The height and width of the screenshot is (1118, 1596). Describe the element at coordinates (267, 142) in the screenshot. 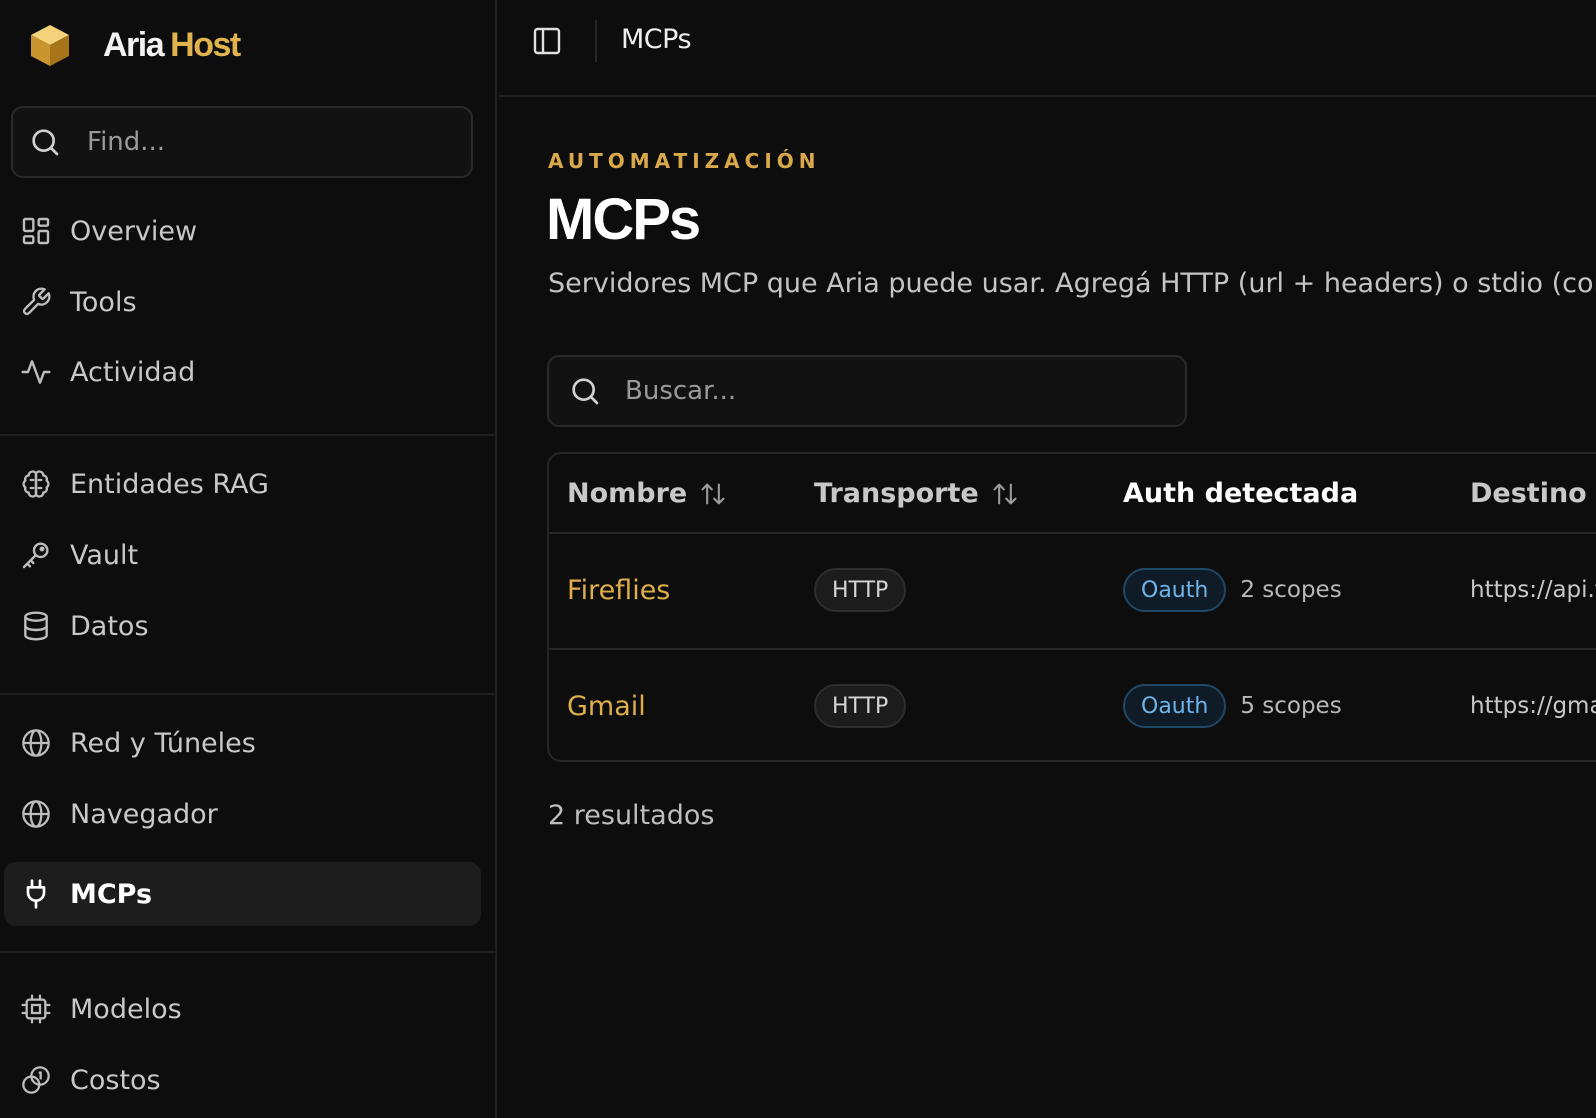

I see `find-input` at that location.